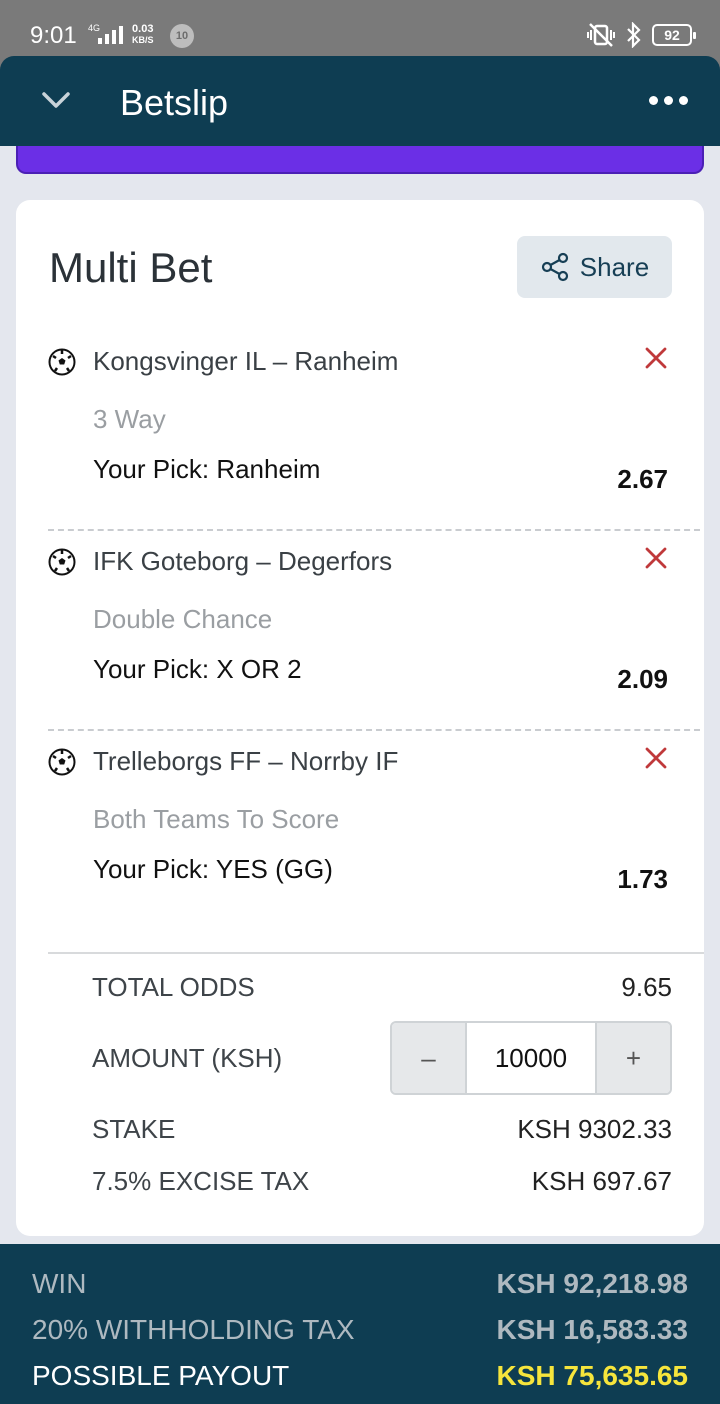  Describe the element at coordinates (193, 1329) in the screenshot. I see `withholding-tax-label: 20% WITHHOLDING TAX` at that location.